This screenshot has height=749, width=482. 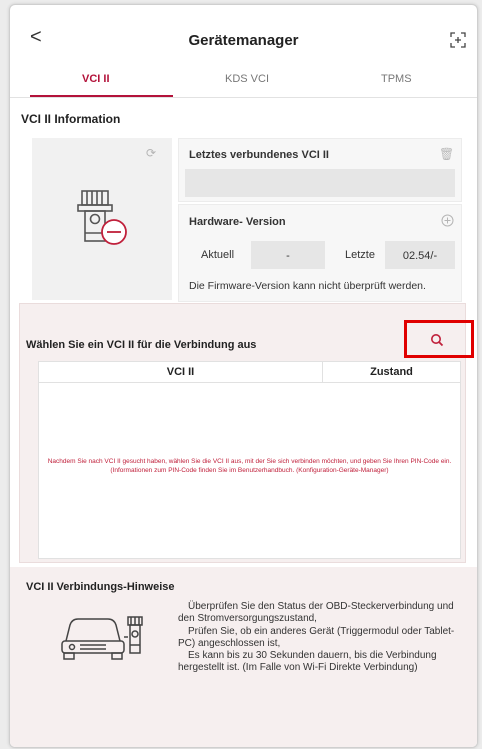 What do you see at coordinates (151, 153) in the screenshot?
I see `refresh-icon: ⟳` at bounding box center [151, 153].